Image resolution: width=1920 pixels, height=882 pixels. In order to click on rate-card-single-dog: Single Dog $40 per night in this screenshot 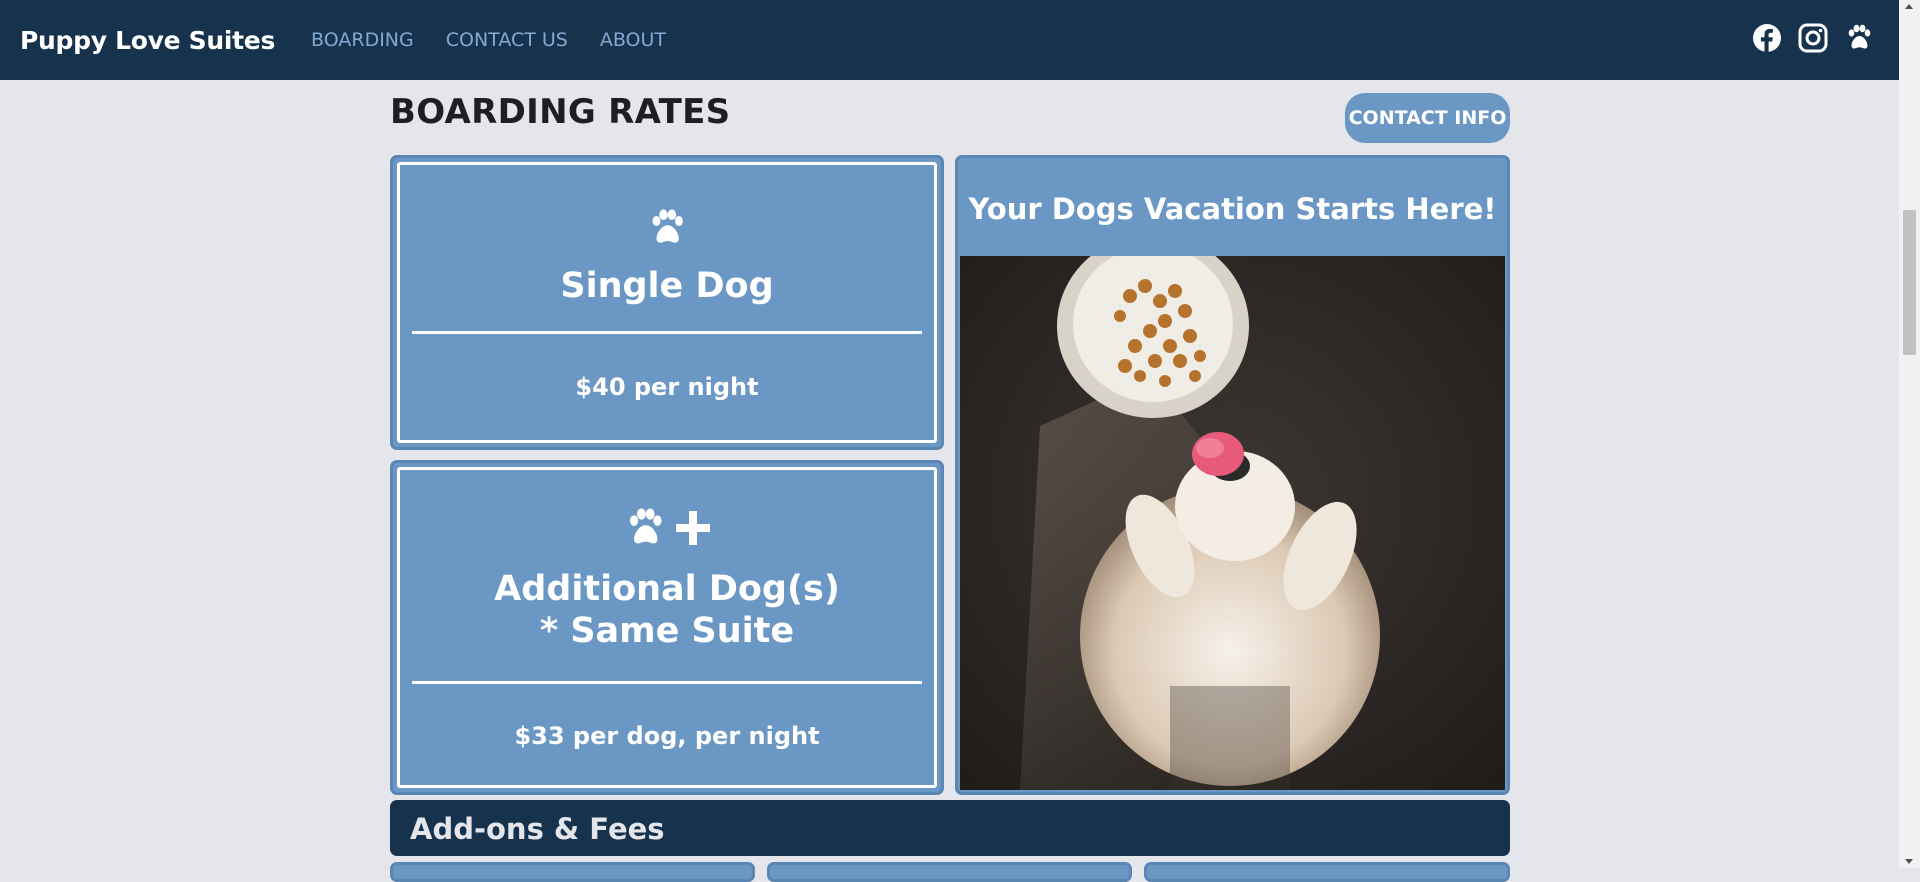, I will do `click(667, 302)`.